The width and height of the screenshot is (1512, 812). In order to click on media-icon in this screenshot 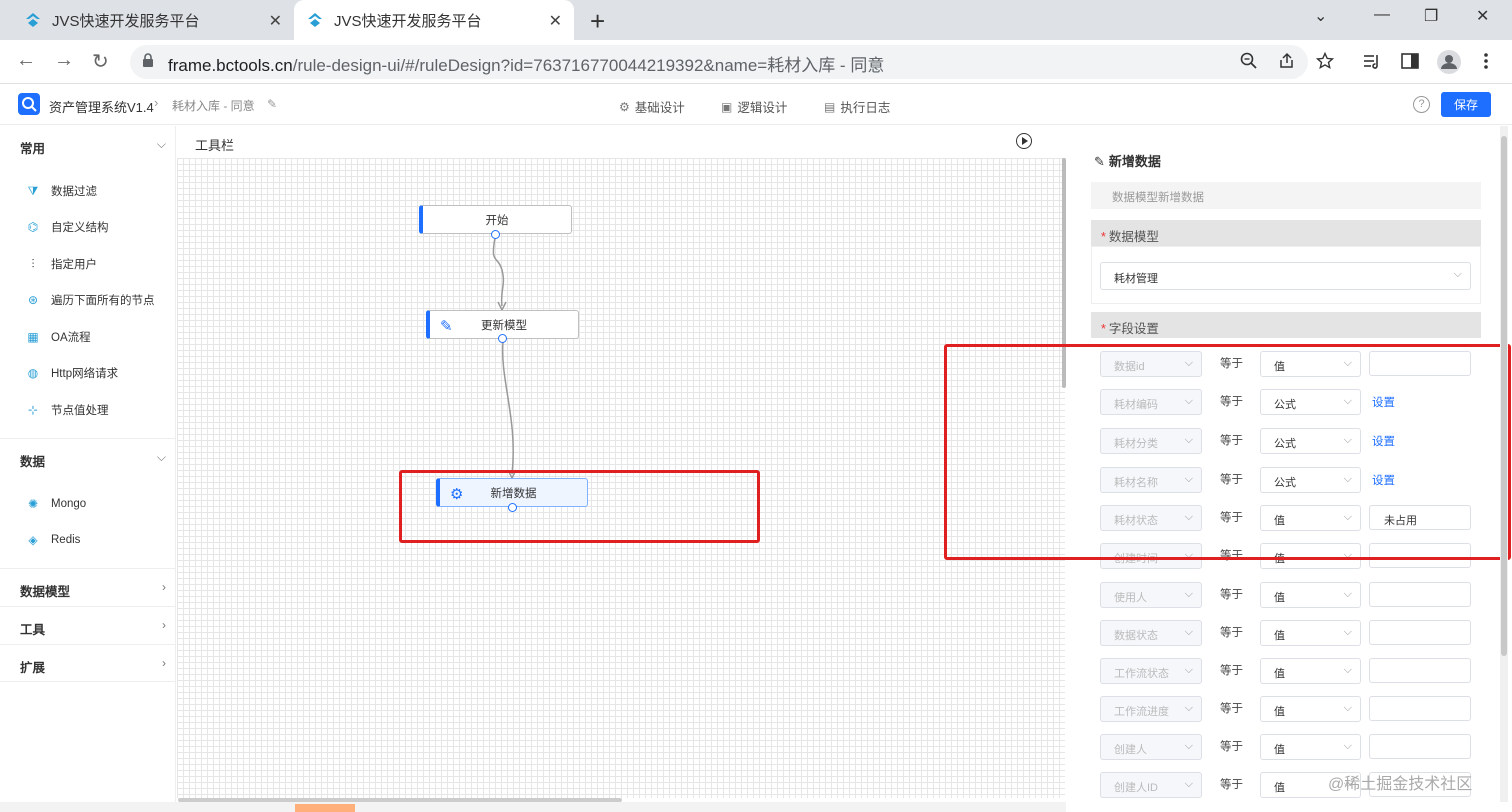, I will do `click(1372, 61)`.